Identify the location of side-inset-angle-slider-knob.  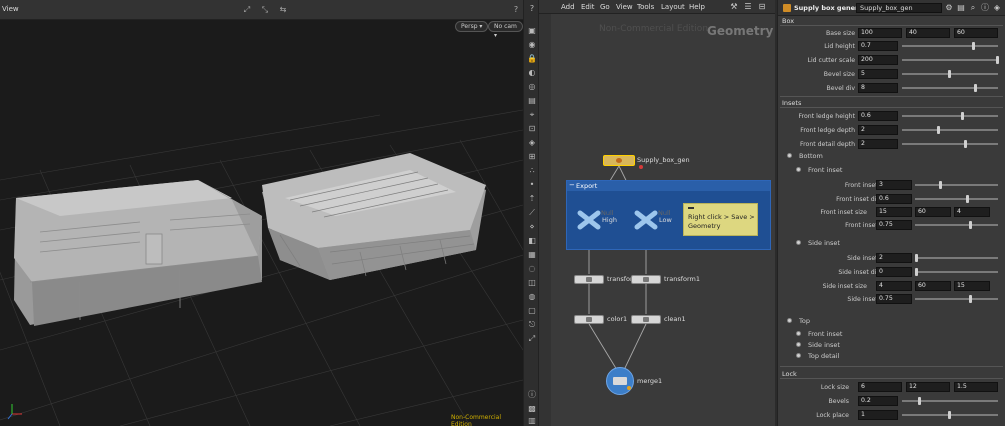
(970, 299).